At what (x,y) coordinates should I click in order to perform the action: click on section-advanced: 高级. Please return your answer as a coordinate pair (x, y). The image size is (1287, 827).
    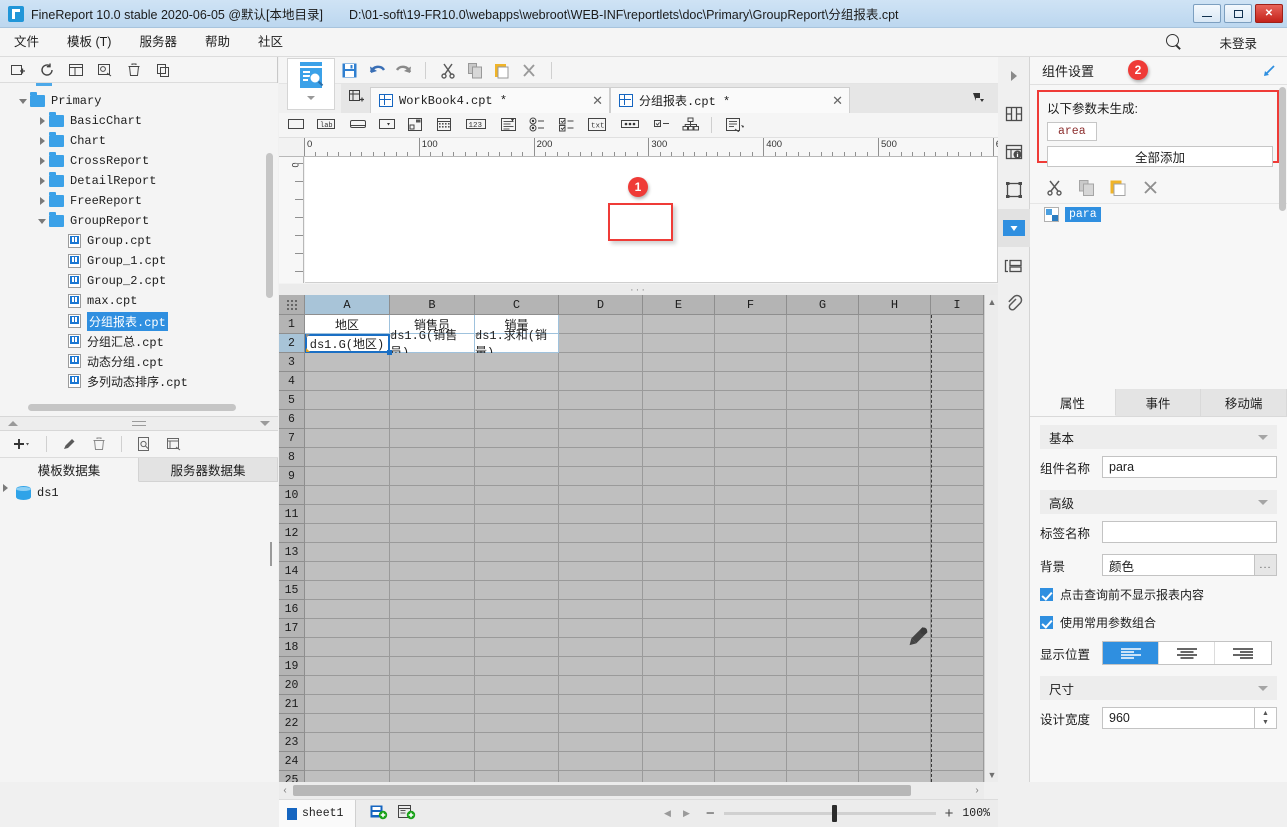
    Looking at the image, I should click on (1158, 502).